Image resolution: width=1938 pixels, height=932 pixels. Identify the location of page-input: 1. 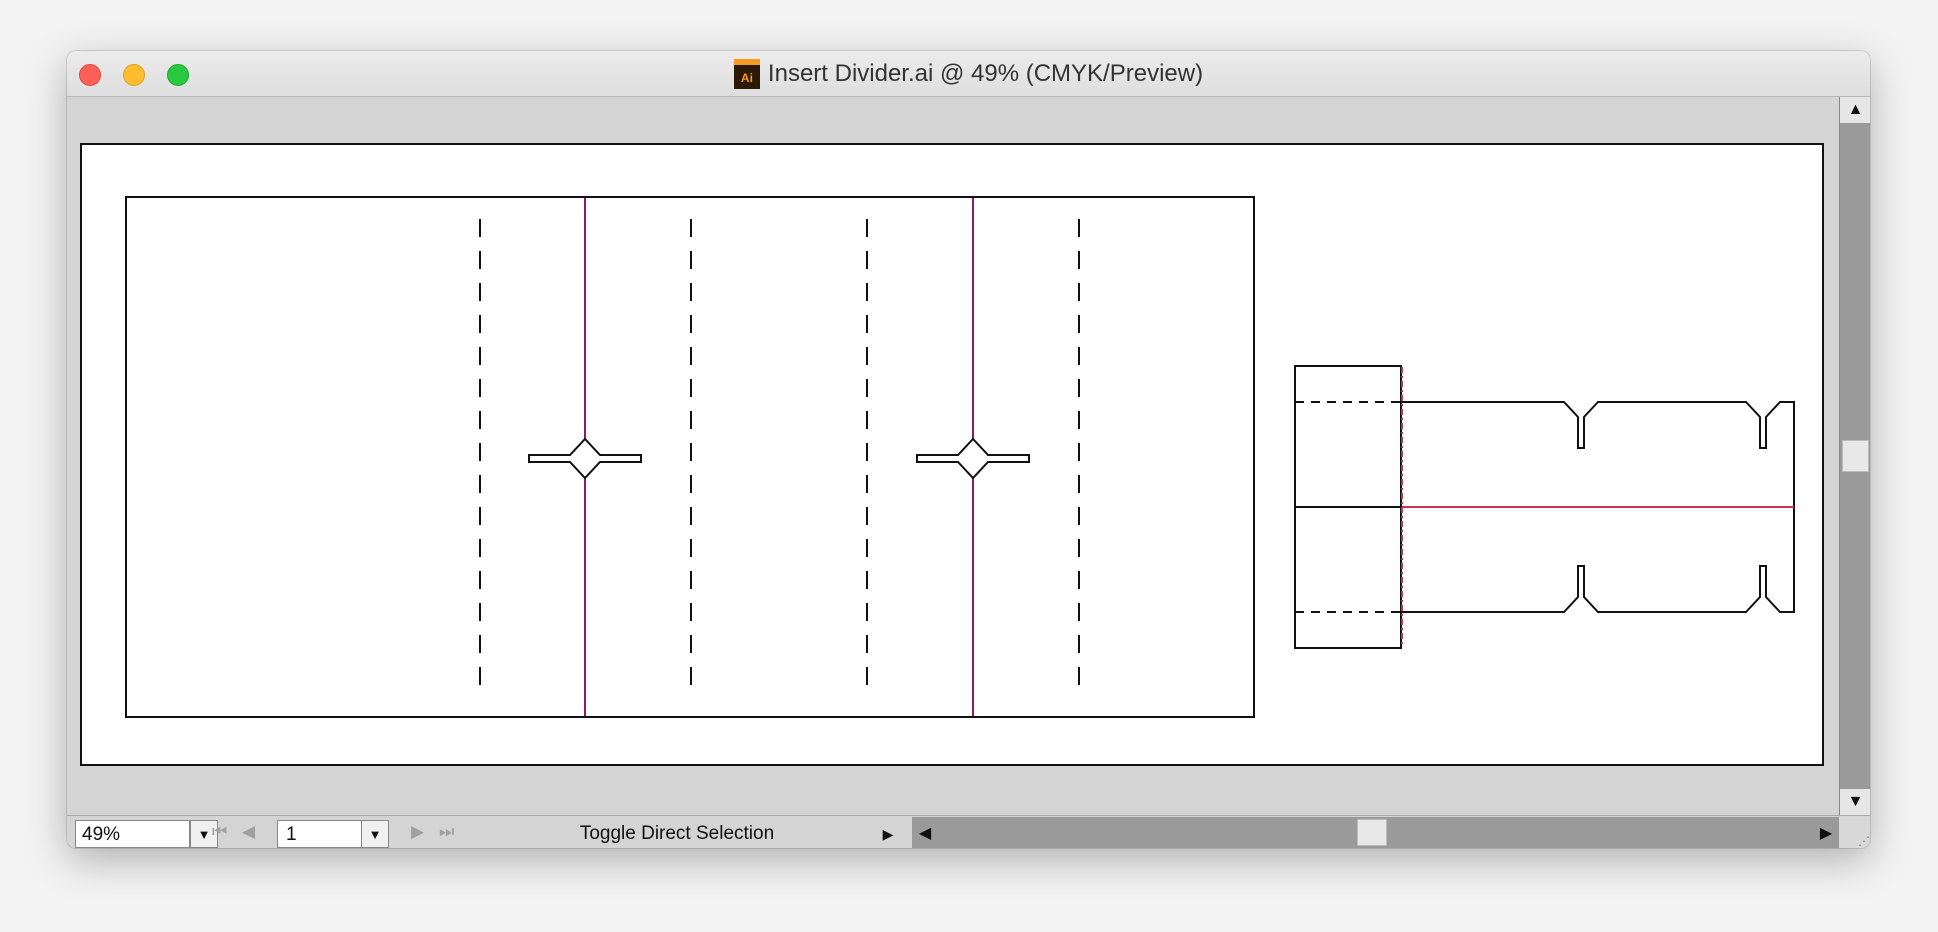
(319, 834).